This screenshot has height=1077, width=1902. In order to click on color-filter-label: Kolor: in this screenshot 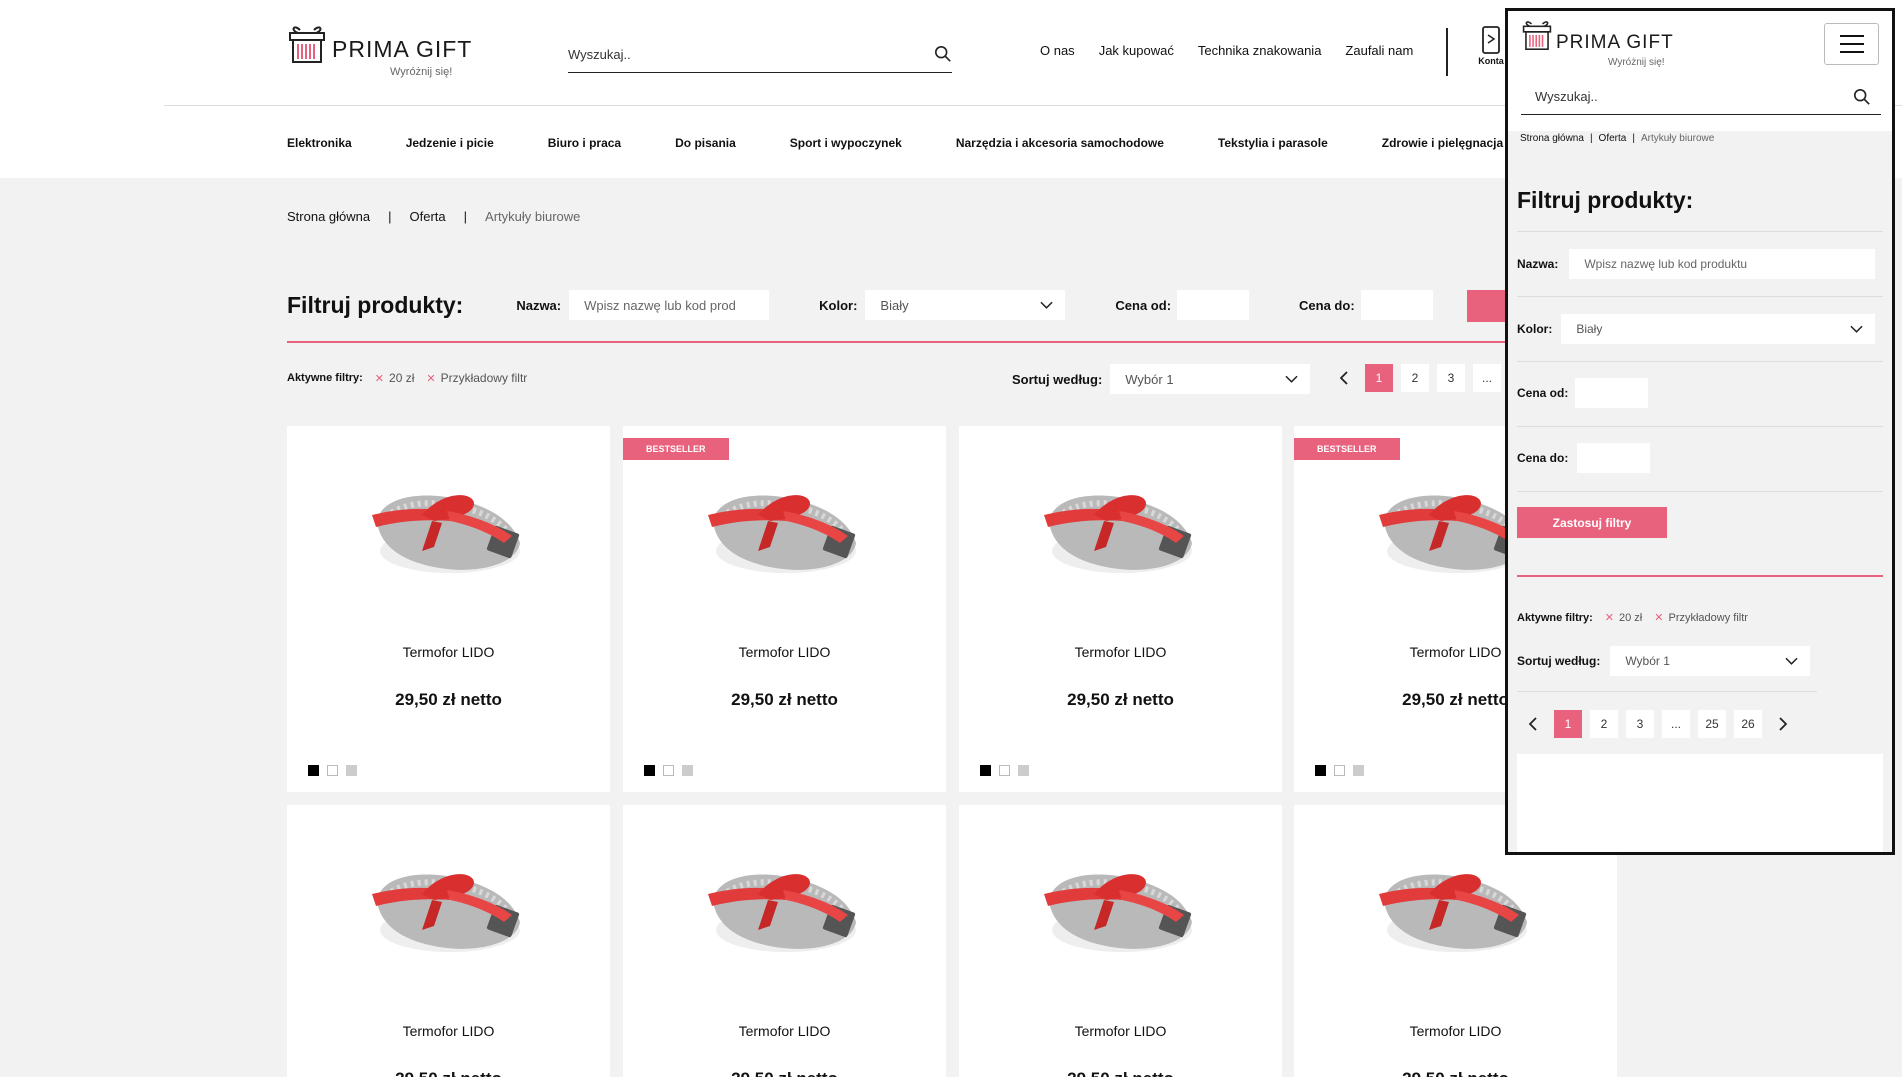, I will do `click(838, 305)`.